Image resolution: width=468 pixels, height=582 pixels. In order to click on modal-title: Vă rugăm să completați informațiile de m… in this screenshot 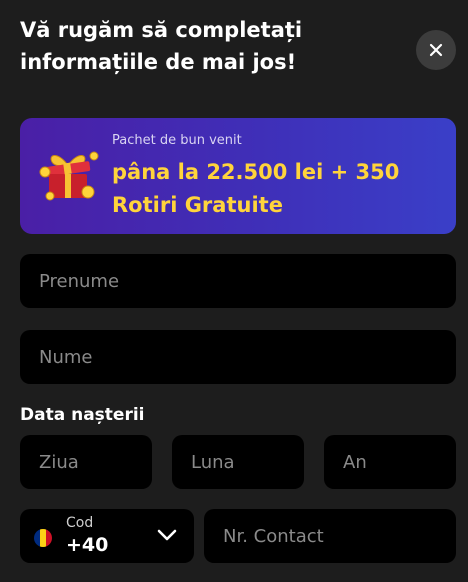, I will do `click(161, 46)`.